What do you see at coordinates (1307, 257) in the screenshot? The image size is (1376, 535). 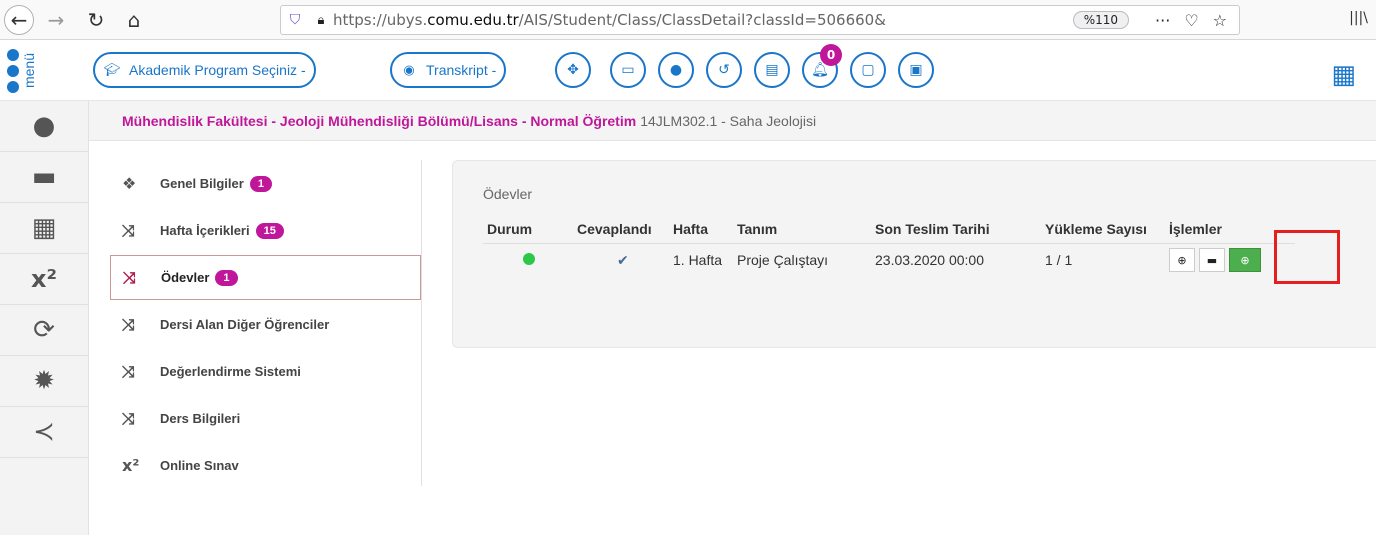 I see `highlight-annotation-box` at bounding box center [1307, 257].